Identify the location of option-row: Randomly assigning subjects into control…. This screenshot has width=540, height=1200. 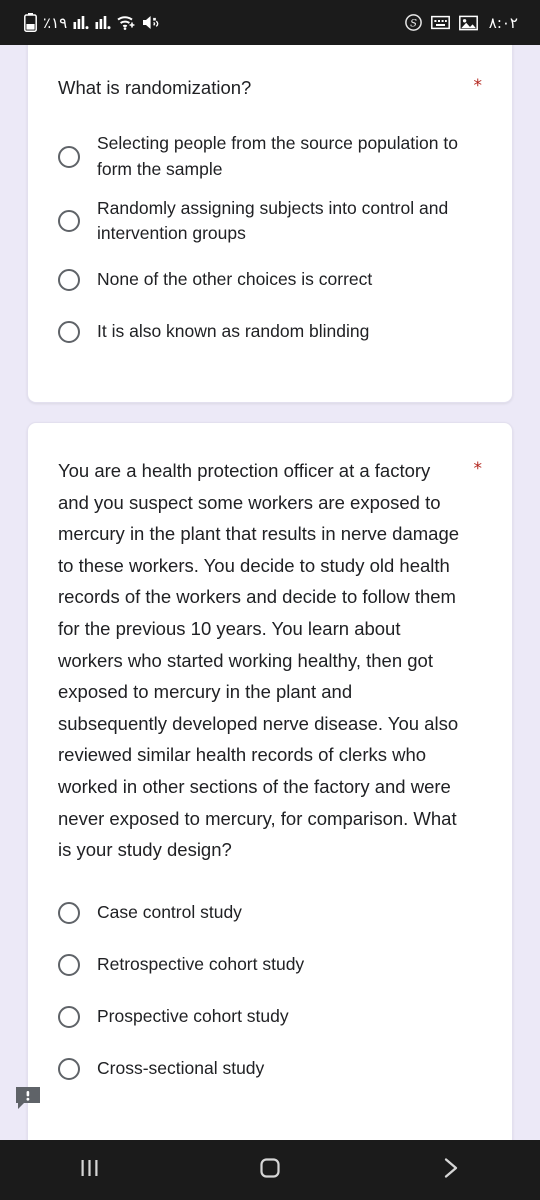
(270, 221).